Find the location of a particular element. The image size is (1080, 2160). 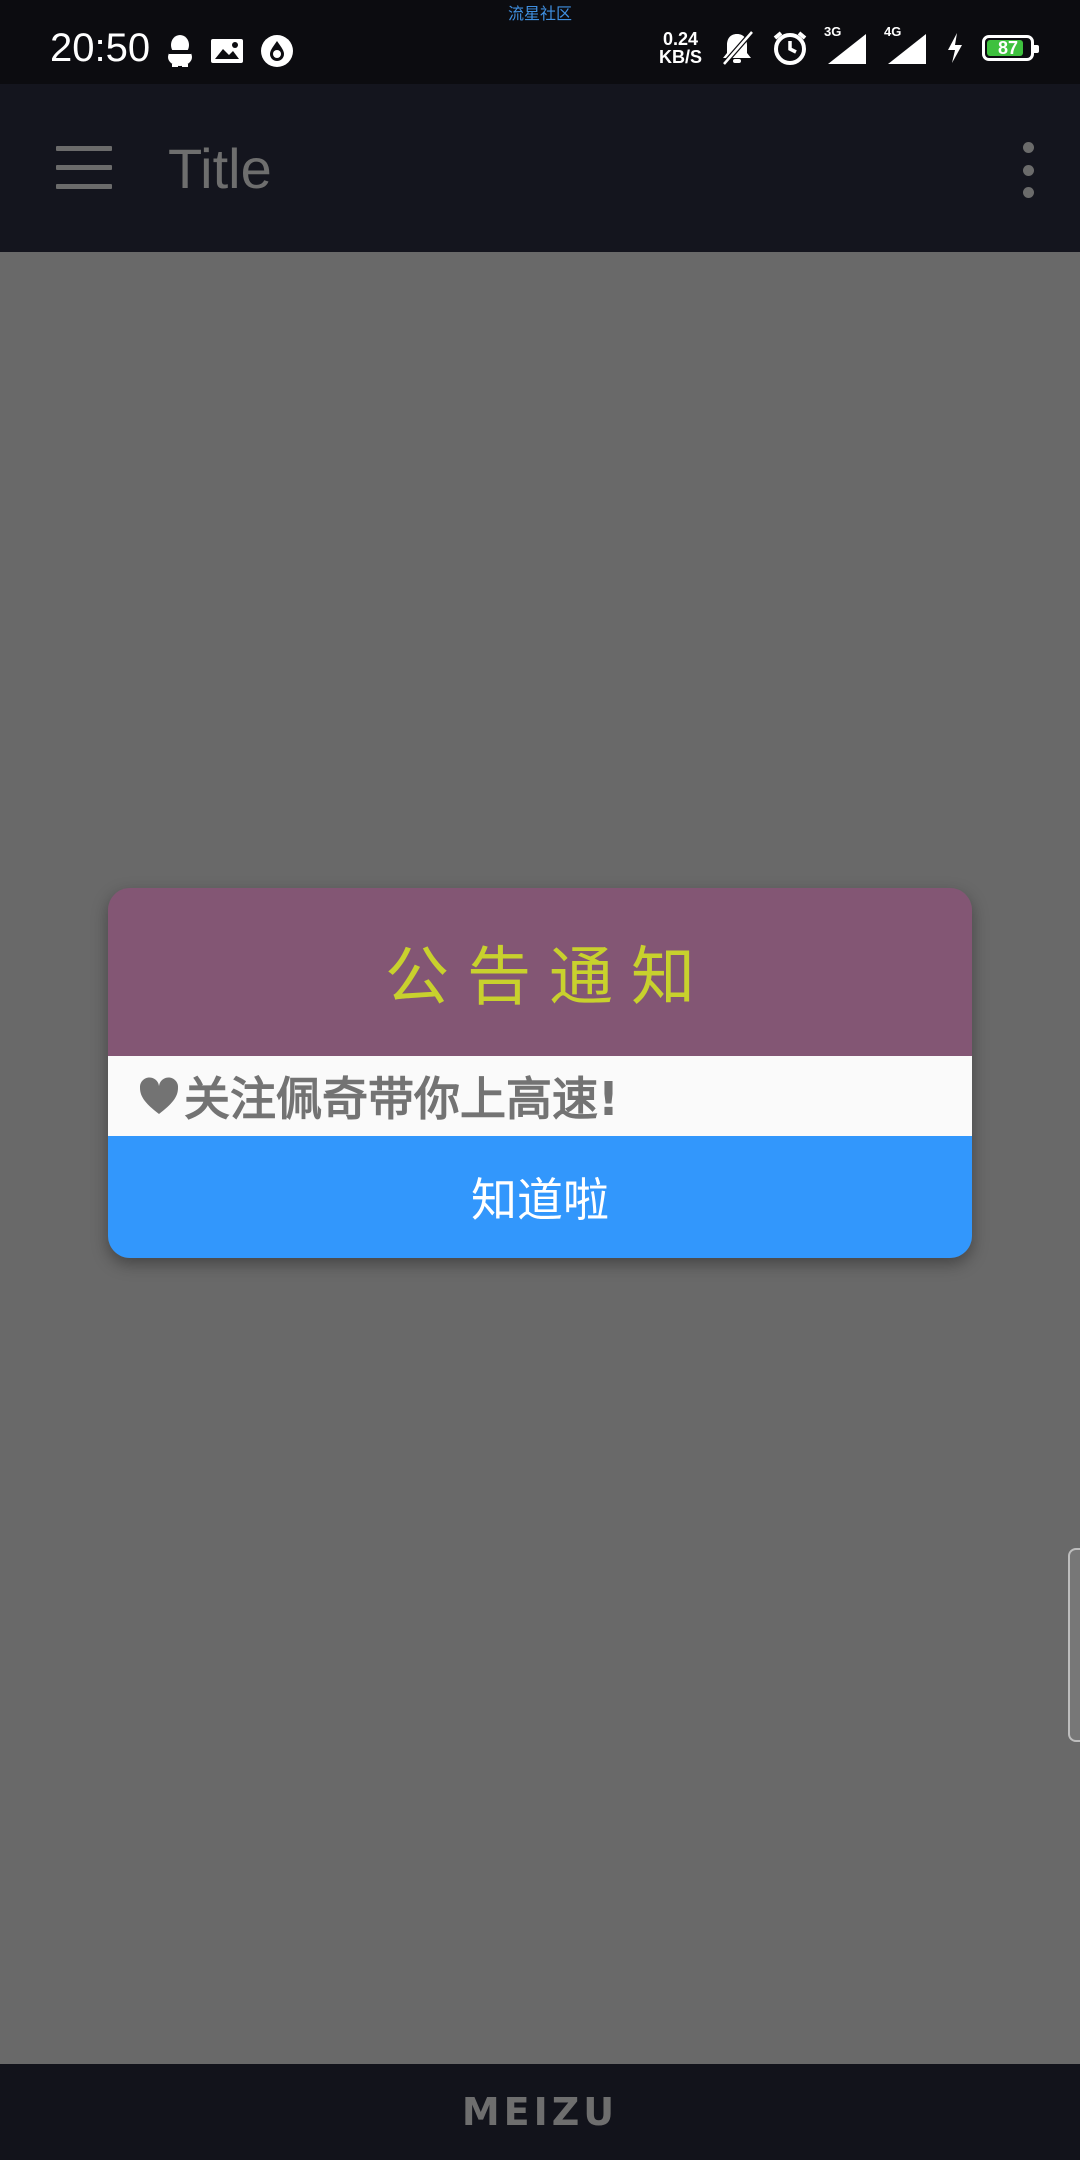

qq-icon is located at coordinates (180, 51).